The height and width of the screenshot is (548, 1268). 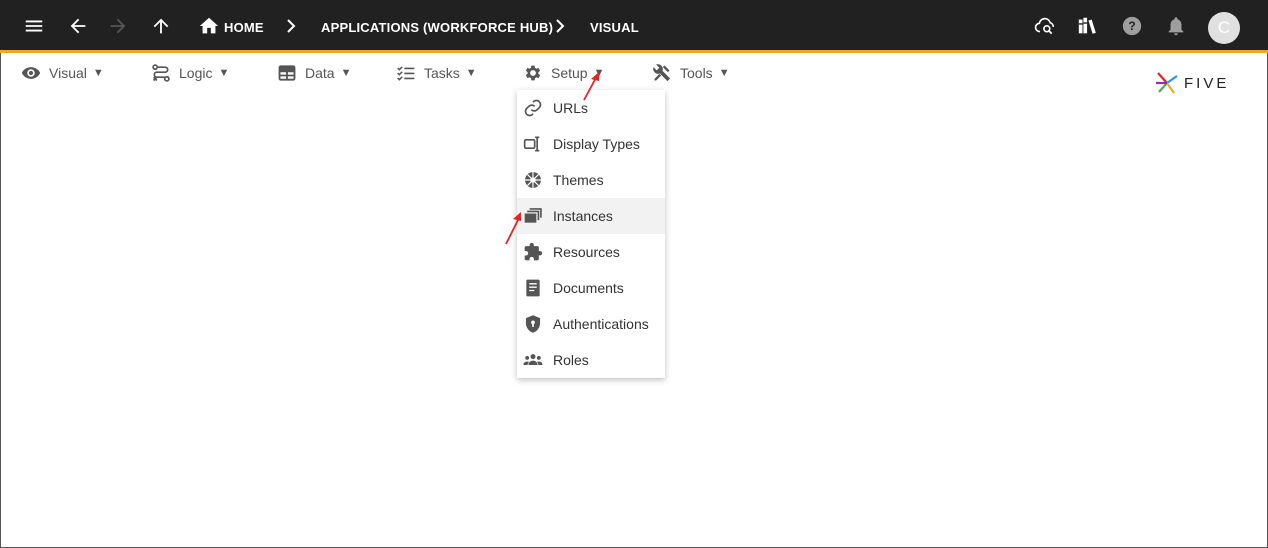 I want to click on menu-tools: Tools ▼, so click(x=691, y=73).